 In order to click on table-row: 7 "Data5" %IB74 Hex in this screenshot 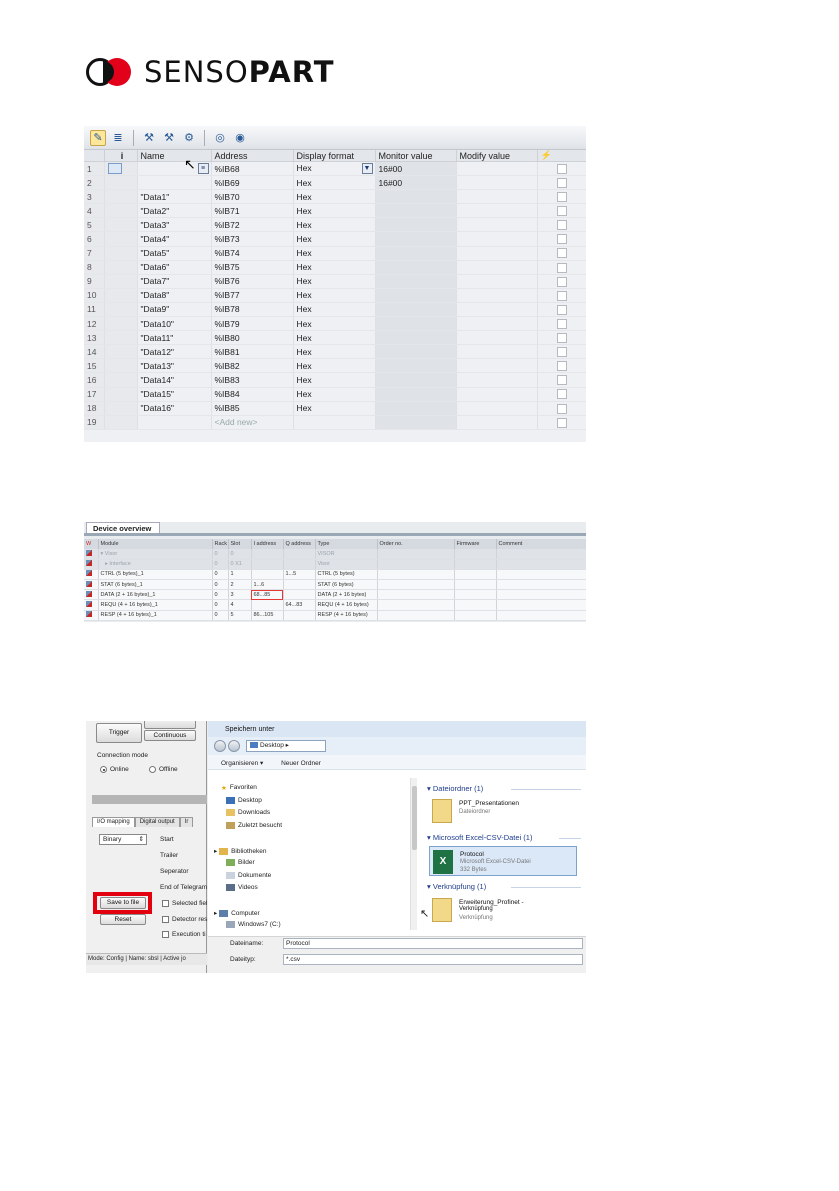, I will do `click(335, 253)`.